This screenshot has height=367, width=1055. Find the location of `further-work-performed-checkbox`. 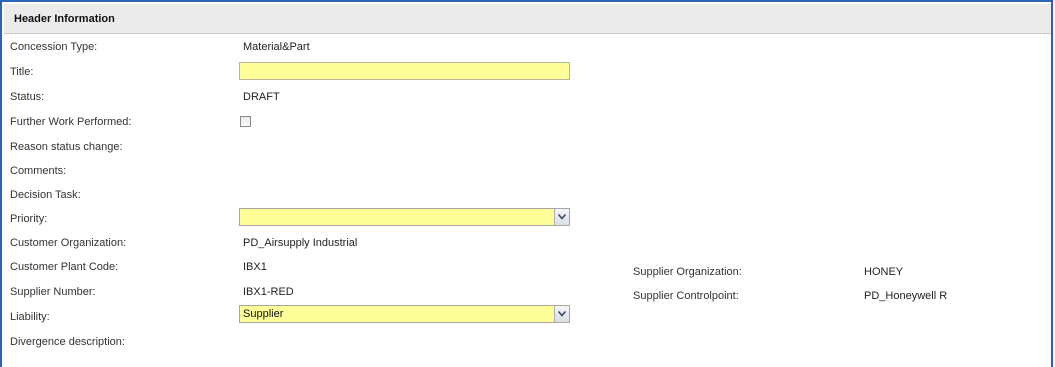

further-work-performed-checkbox is located at coordinates (245, 121).